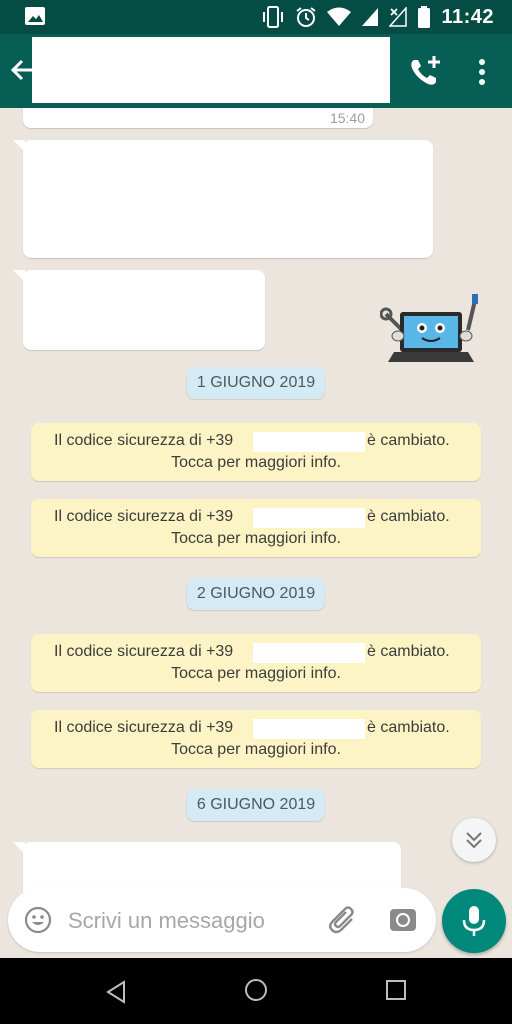  What do you see at coordinates (398, 17) in the screenshot?
I see `signal-no-data-icon` at bounding box center [398, 17].